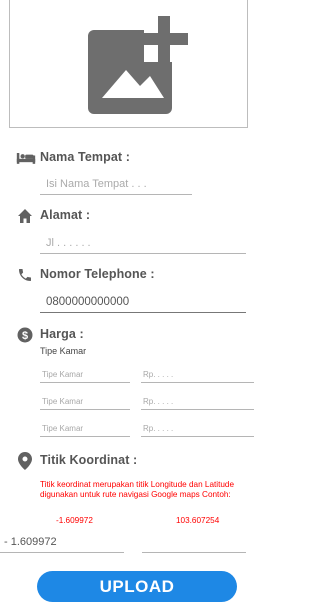 The height and width of the screenshot is (608, 320). I want to click on home-icon, so click(25, 216).